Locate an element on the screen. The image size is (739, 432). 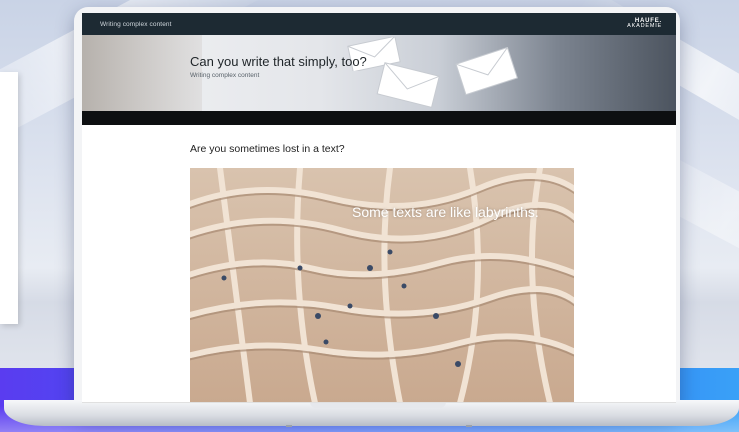
image-caption: Some texts are like labyrinths. is located at coordinates (445, 212).